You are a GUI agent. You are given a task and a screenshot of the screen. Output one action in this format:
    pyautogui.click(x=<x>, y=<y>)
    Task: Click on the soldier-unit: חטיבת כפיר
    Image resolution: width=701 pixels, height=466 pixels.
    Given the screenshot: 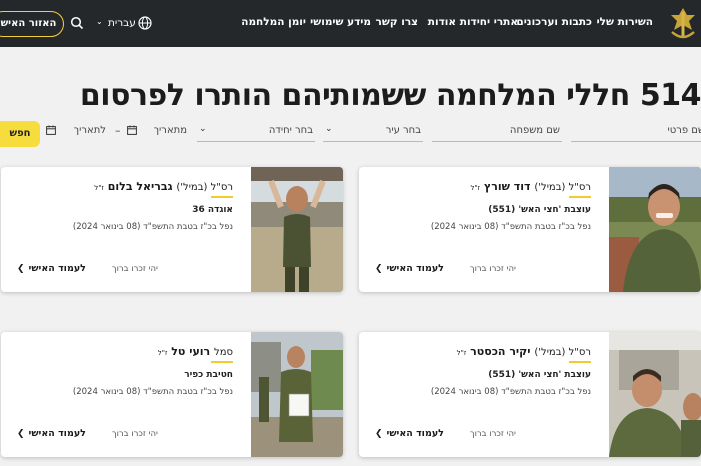 What is the action you would take?
    pyautogui.click(x=208, y=375)
    